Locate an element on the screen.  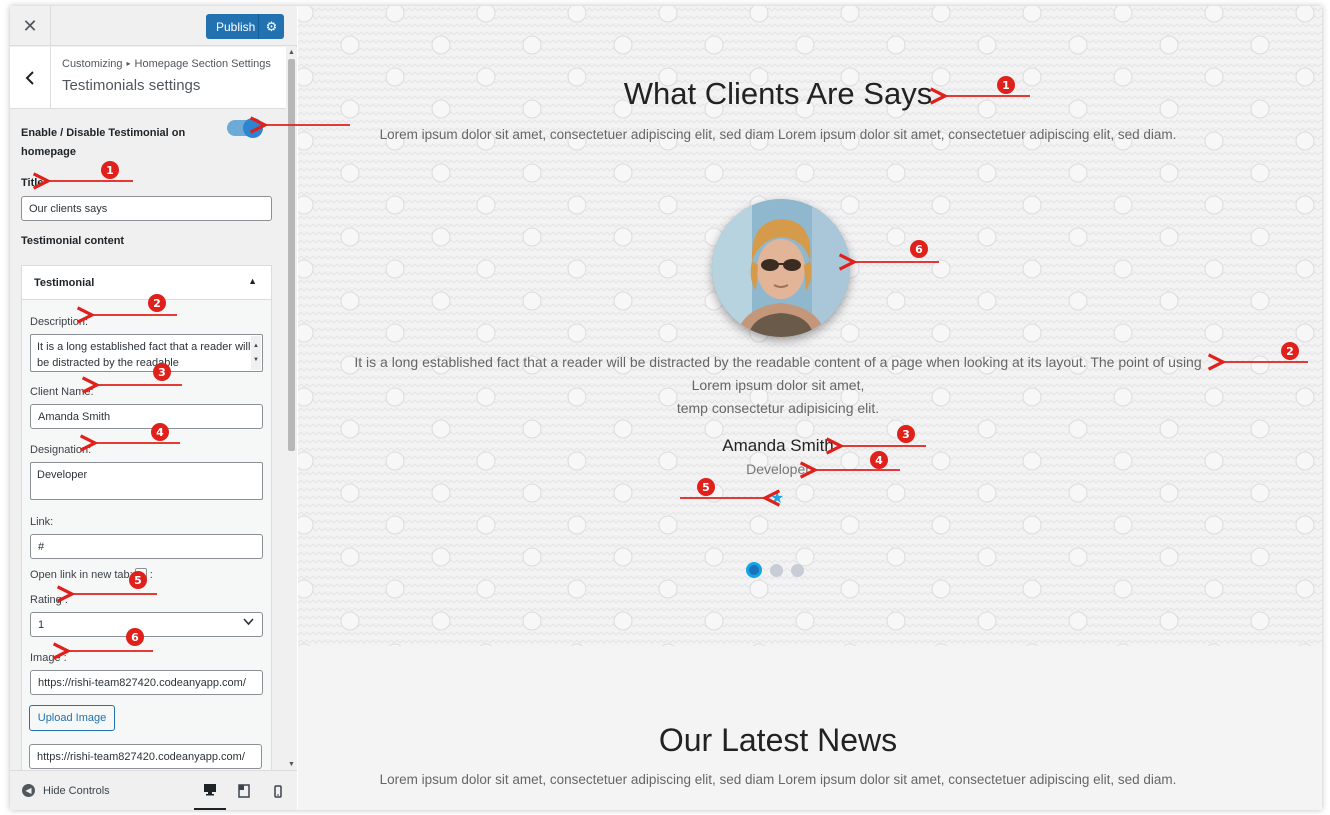
chevron-down-icon is located at coordinates (248, 623).